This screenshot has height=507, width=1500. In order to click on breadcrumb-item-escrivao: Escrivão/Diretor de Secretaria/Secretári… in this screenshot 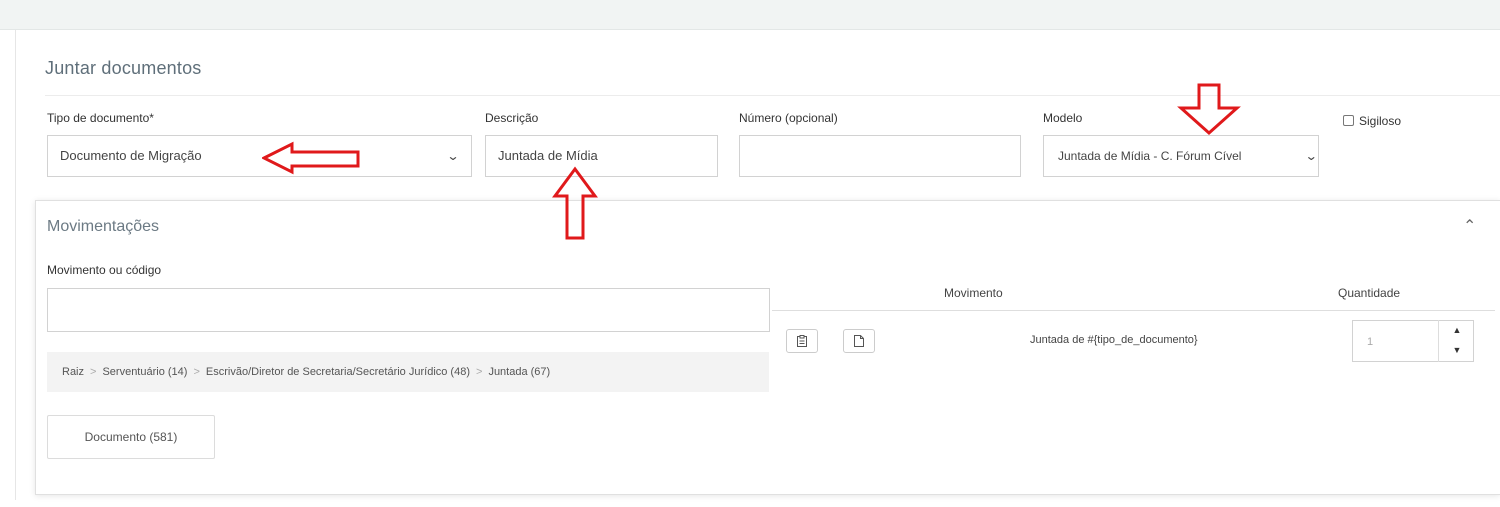, I will do `click(338, 372)`.